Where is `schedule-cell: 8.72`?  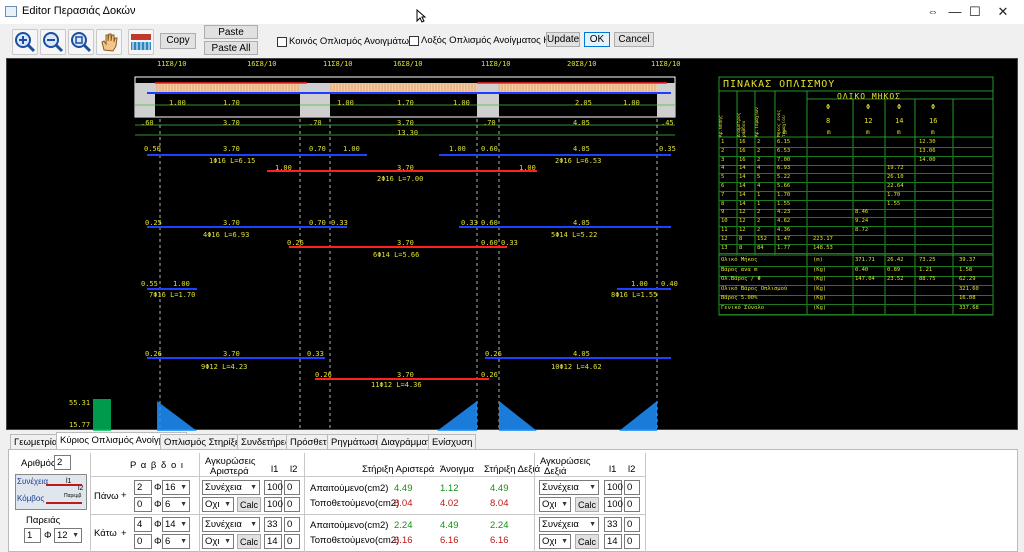 schedule-cell: 8.72 is located at coordinates (862, 230).